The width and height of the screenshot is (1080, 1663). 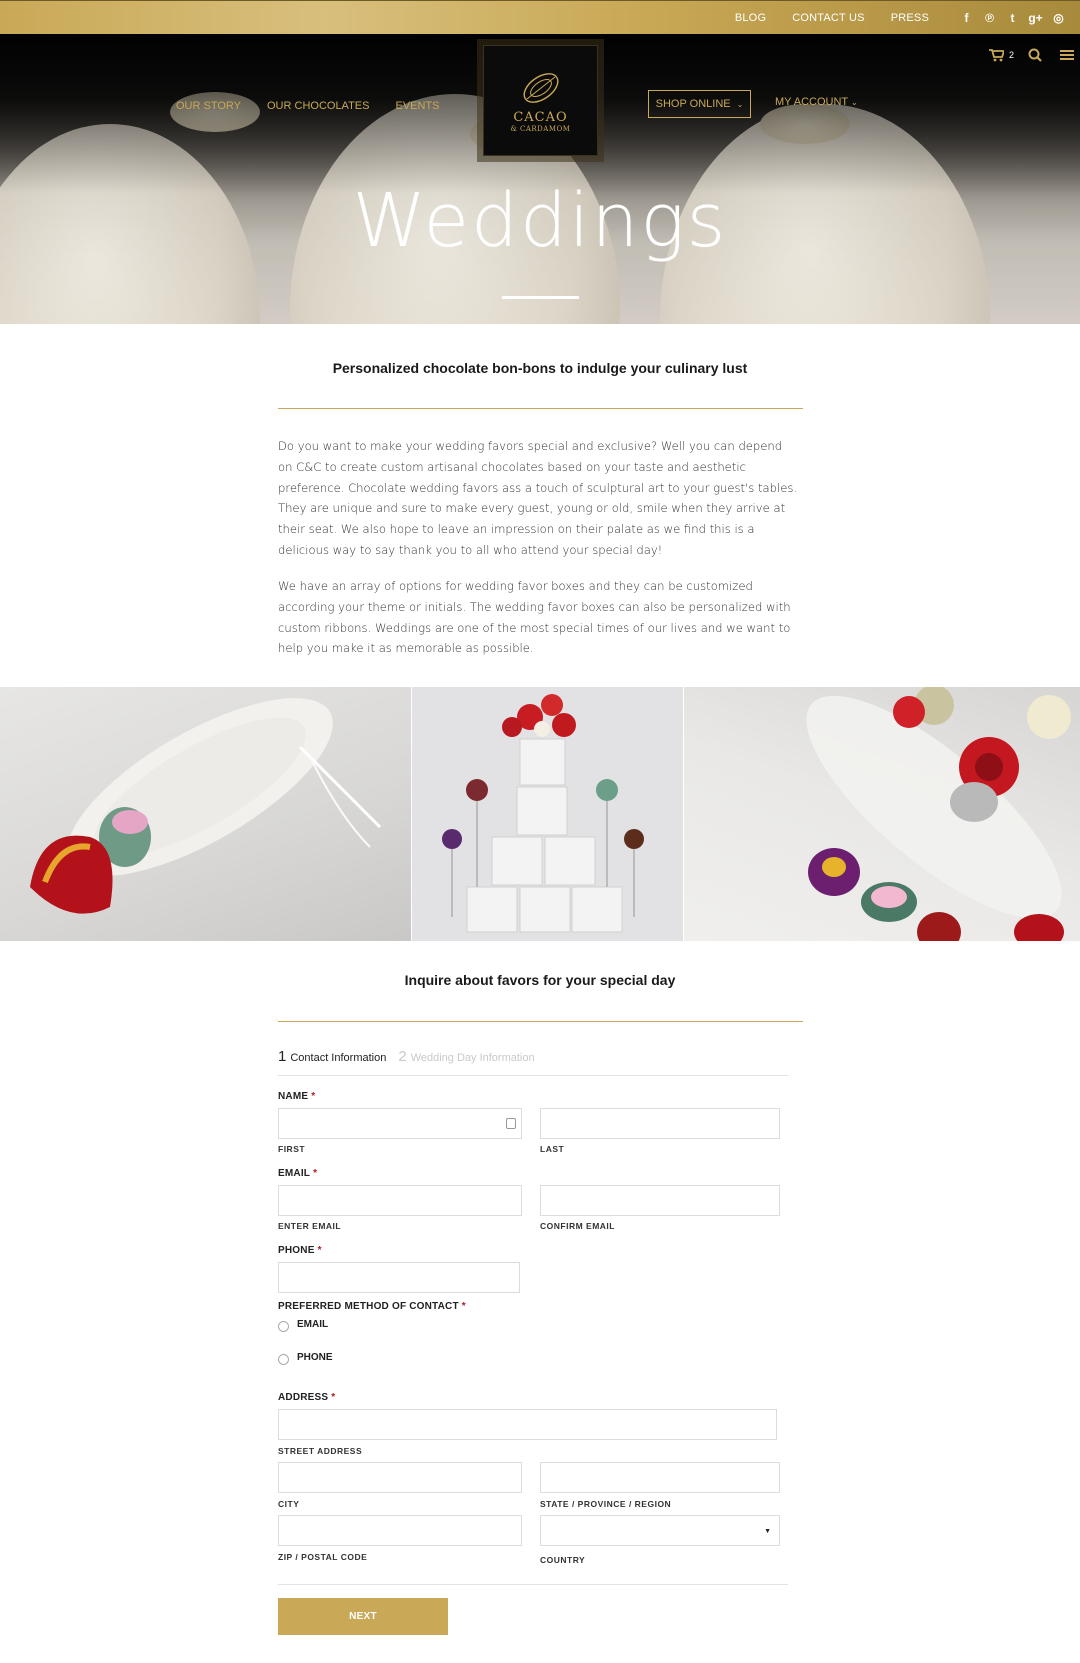 I want to click on country-sublabel: COUNTRY, so click(x=563, y=1560).